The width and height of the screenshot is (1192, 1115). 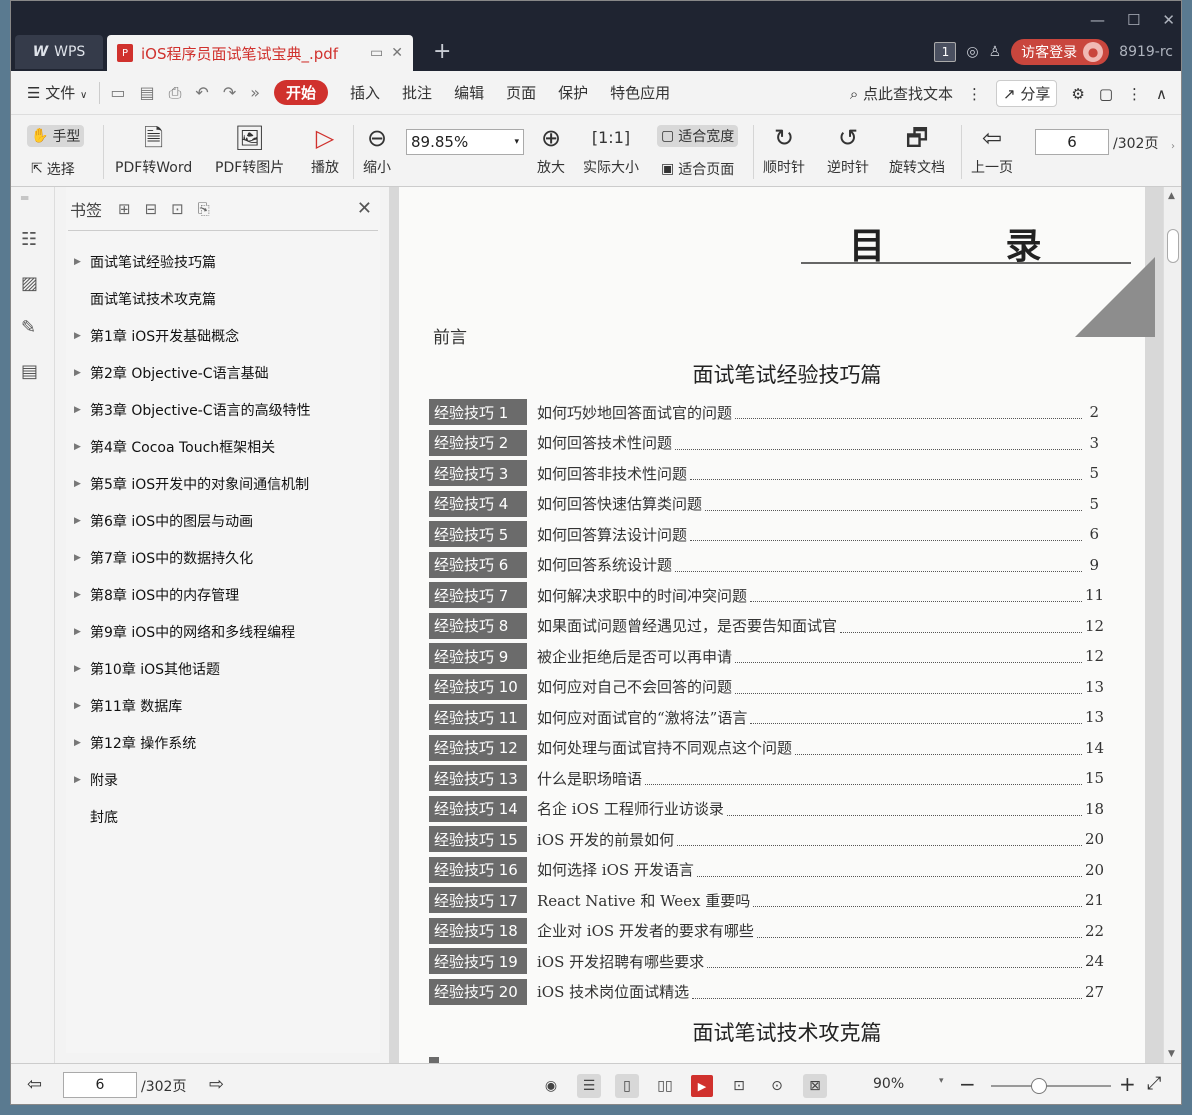 What do you see at coordinates (766, 686) in the screenshot?
I see `toc-row: 经验技巧 10 如何应对自己不会回答的问题 13` at bounding box center [766, 686].